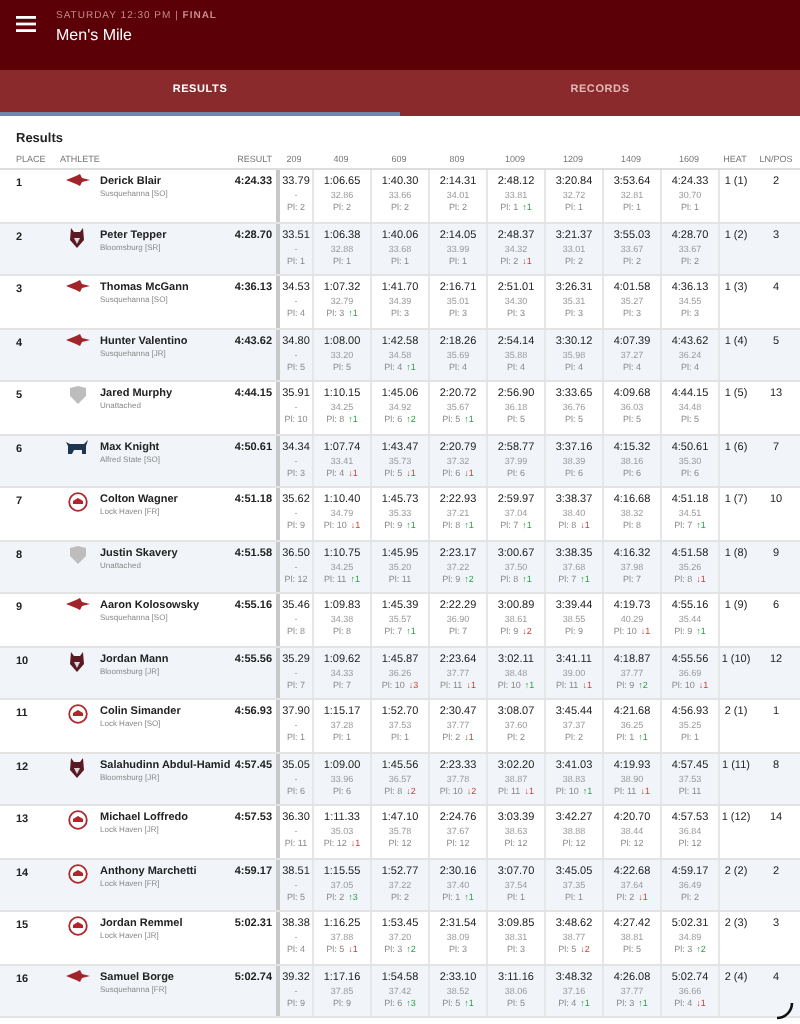  Describe the element at coordinates (785, 1011) in the screenshot. I see `loading-spinner-icon` at that location.